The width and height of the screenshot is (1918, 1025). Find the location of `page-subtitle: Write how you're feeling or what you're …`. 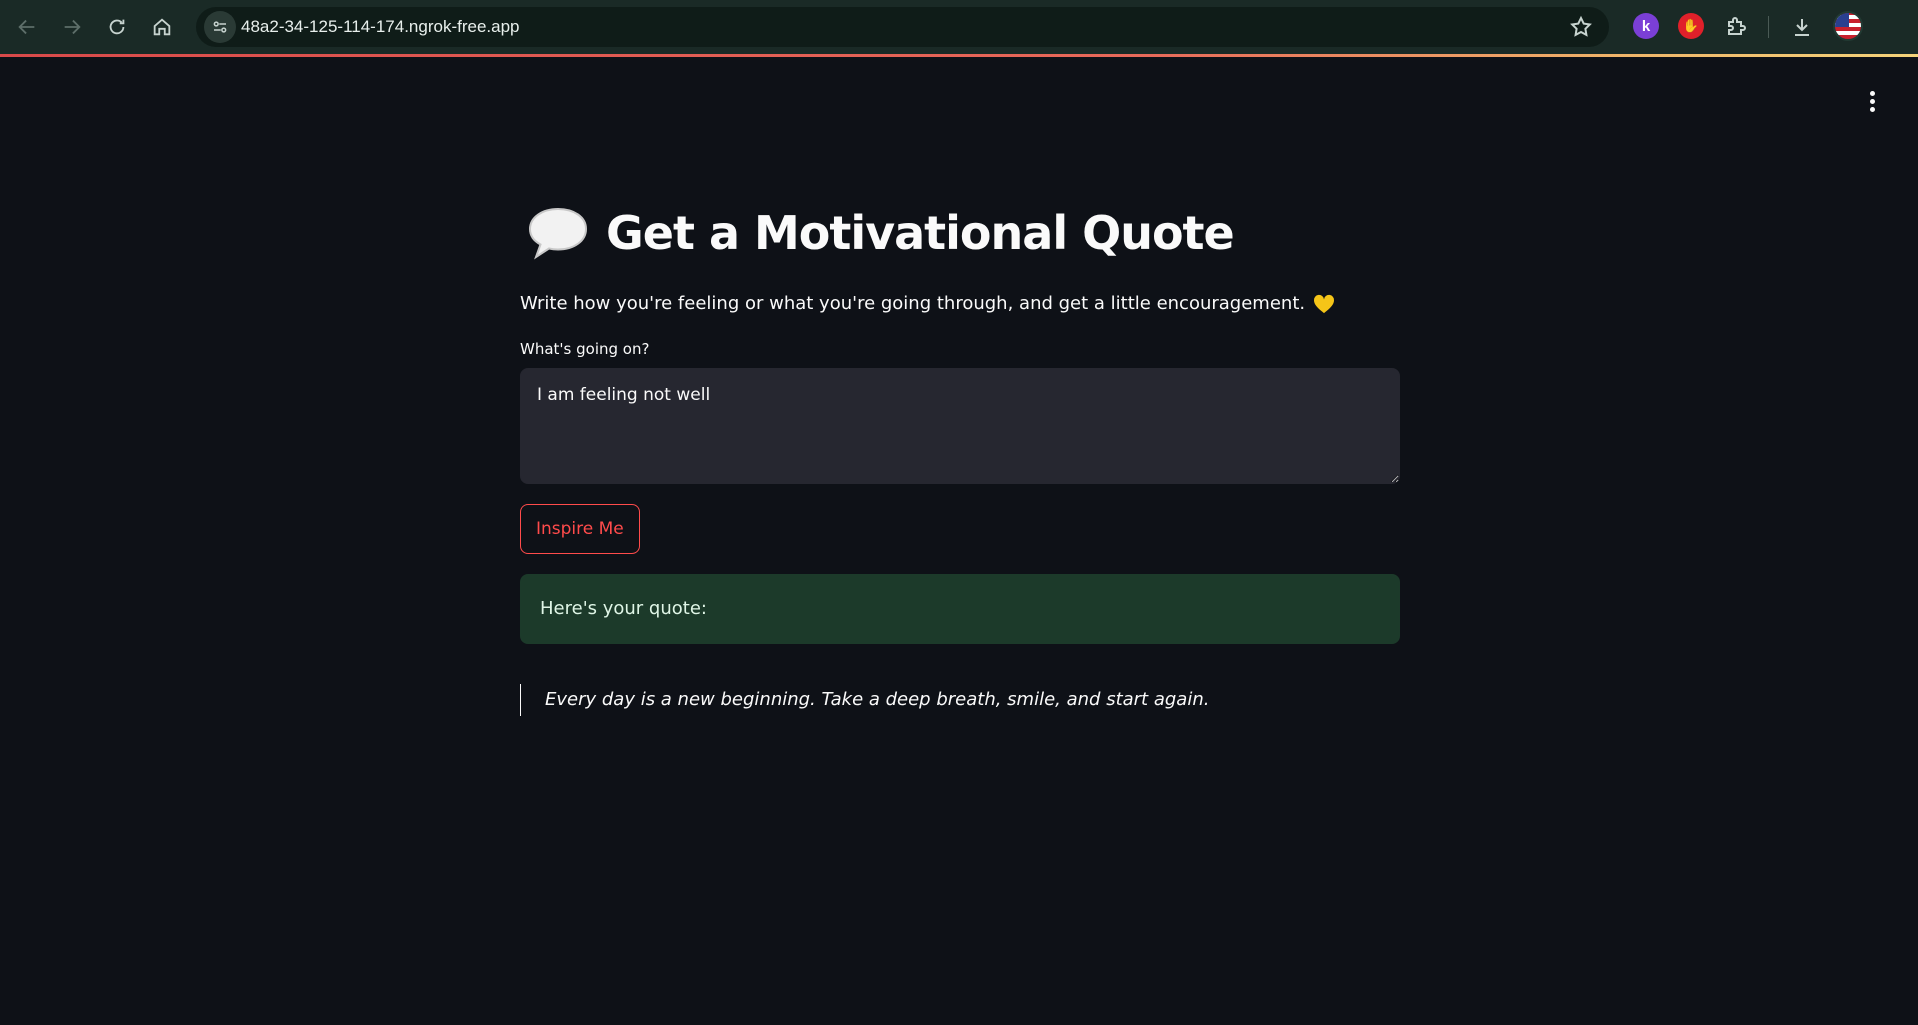

page-subtitle: Write how you're feeling or what you're … is located at coordinates (960, 303).